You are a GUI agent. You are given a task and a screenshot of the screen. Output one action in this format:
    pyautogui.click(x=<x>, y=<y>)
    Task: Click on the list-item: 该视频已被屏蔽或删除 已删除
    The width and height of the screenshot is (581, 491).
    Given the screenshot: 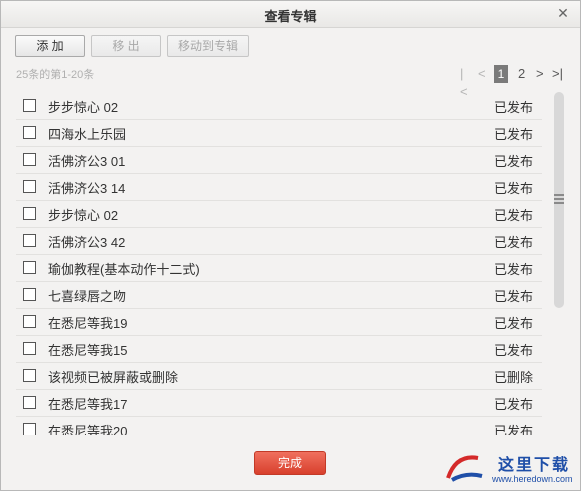 What is the action you would take?
    pyautogui.click(x=279, y=376)
    